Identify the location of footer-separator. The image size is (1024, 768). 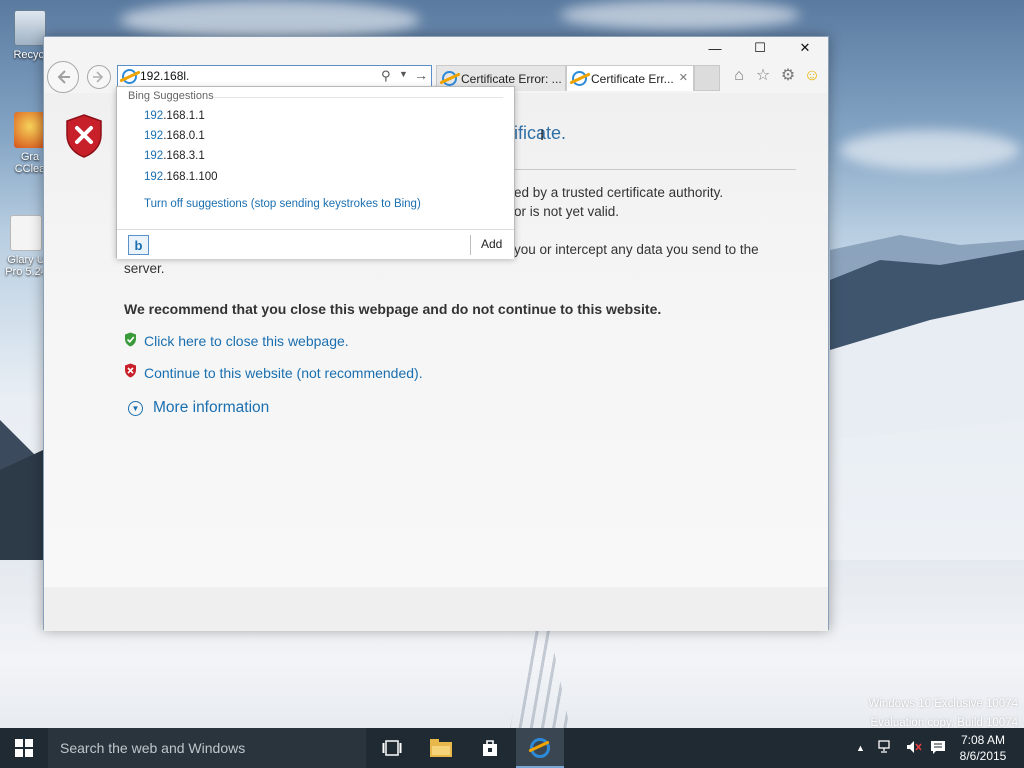
(470, 245).